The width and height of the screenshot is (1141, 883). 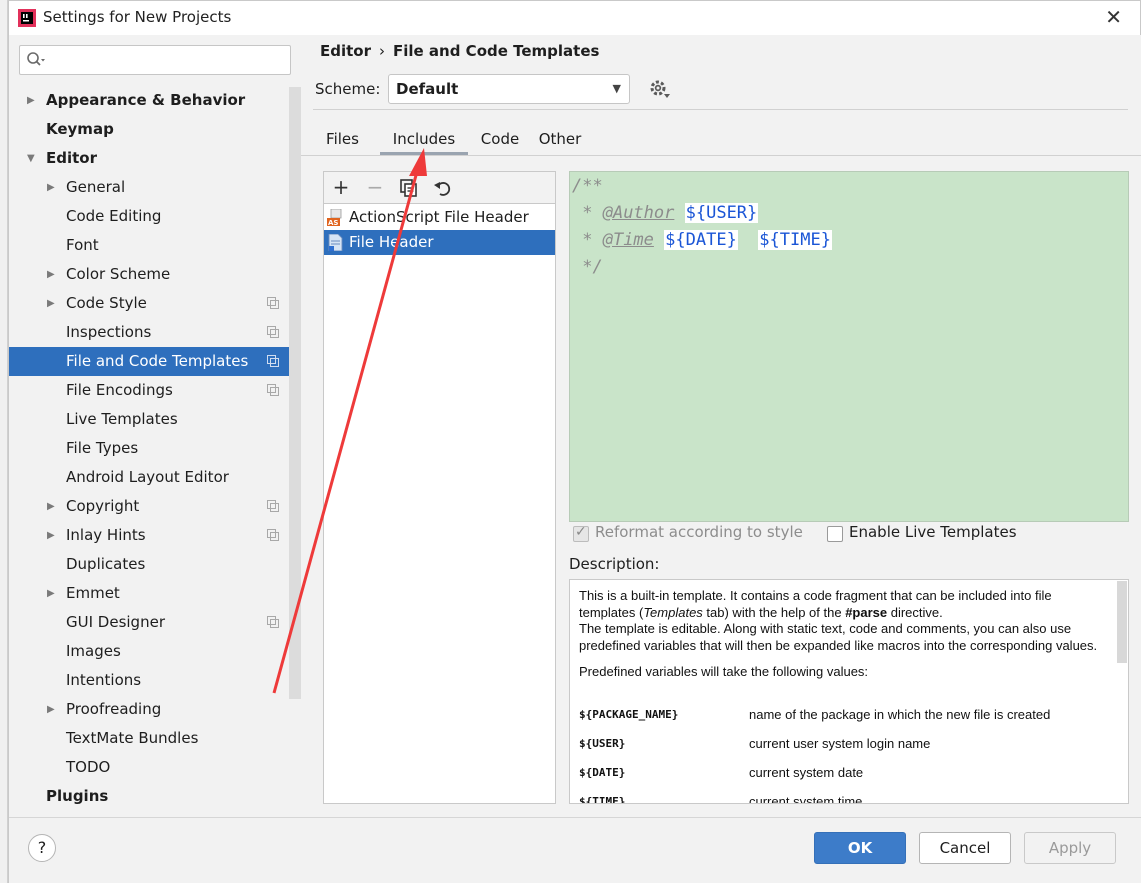 What do you see at coordinates (82, 245) in the screenshot?
I see `sidebar-item-label: Font` at bounding box center [82, 245].